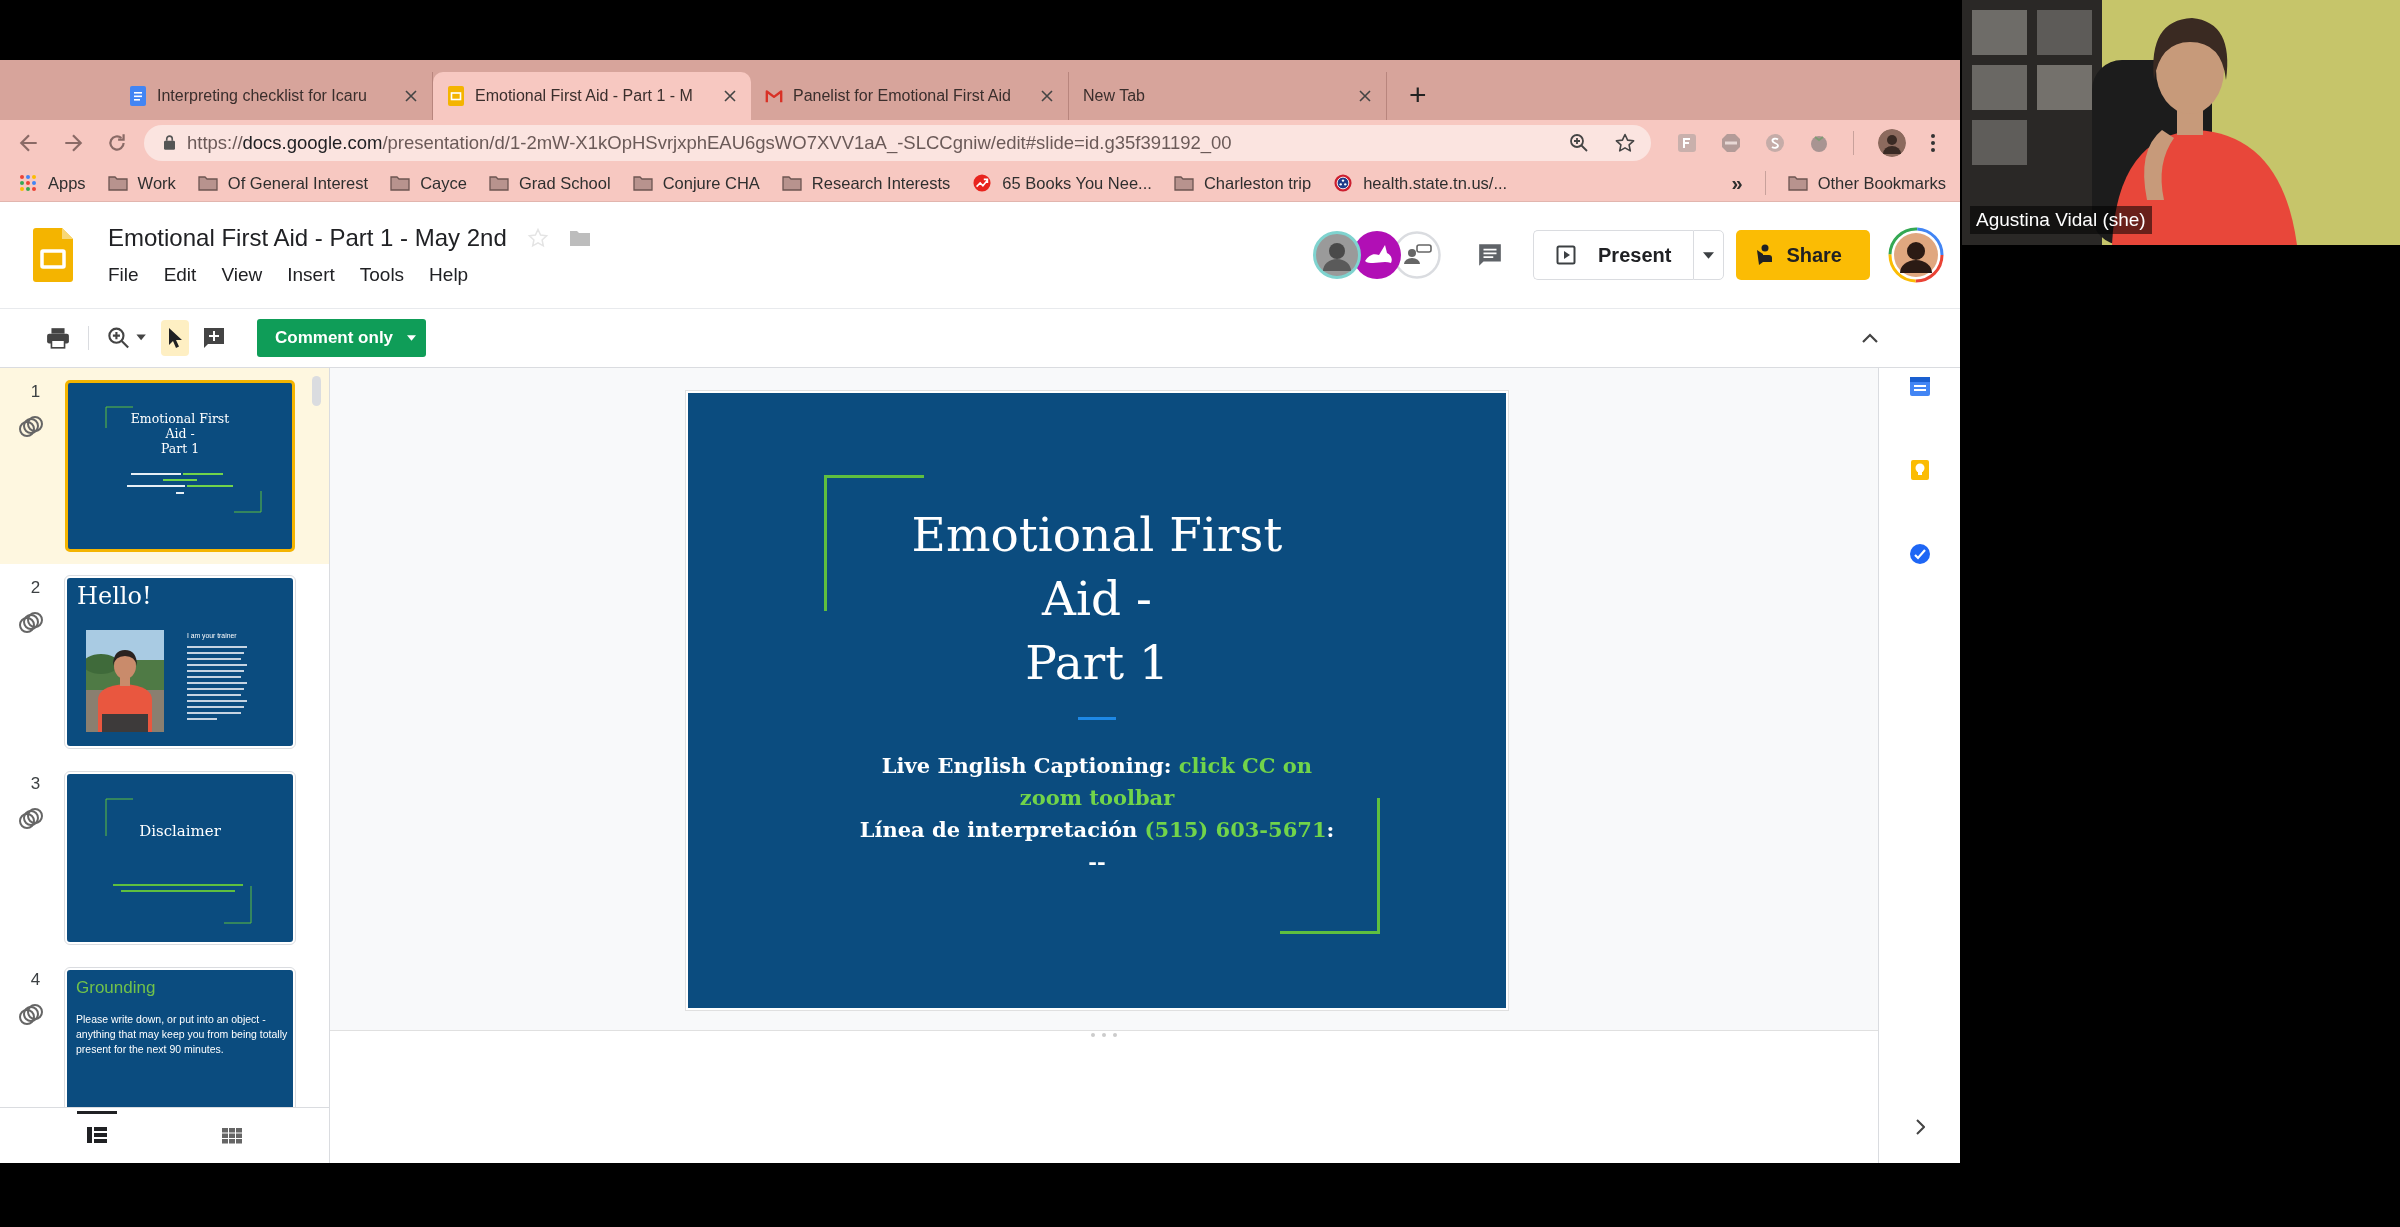 This screenshot has height=1227, width=2400. What do you see at coordinates (180, 831) in the screenshot?
I see `slide-title: Disclaimer` at bounding box center [180, 831].